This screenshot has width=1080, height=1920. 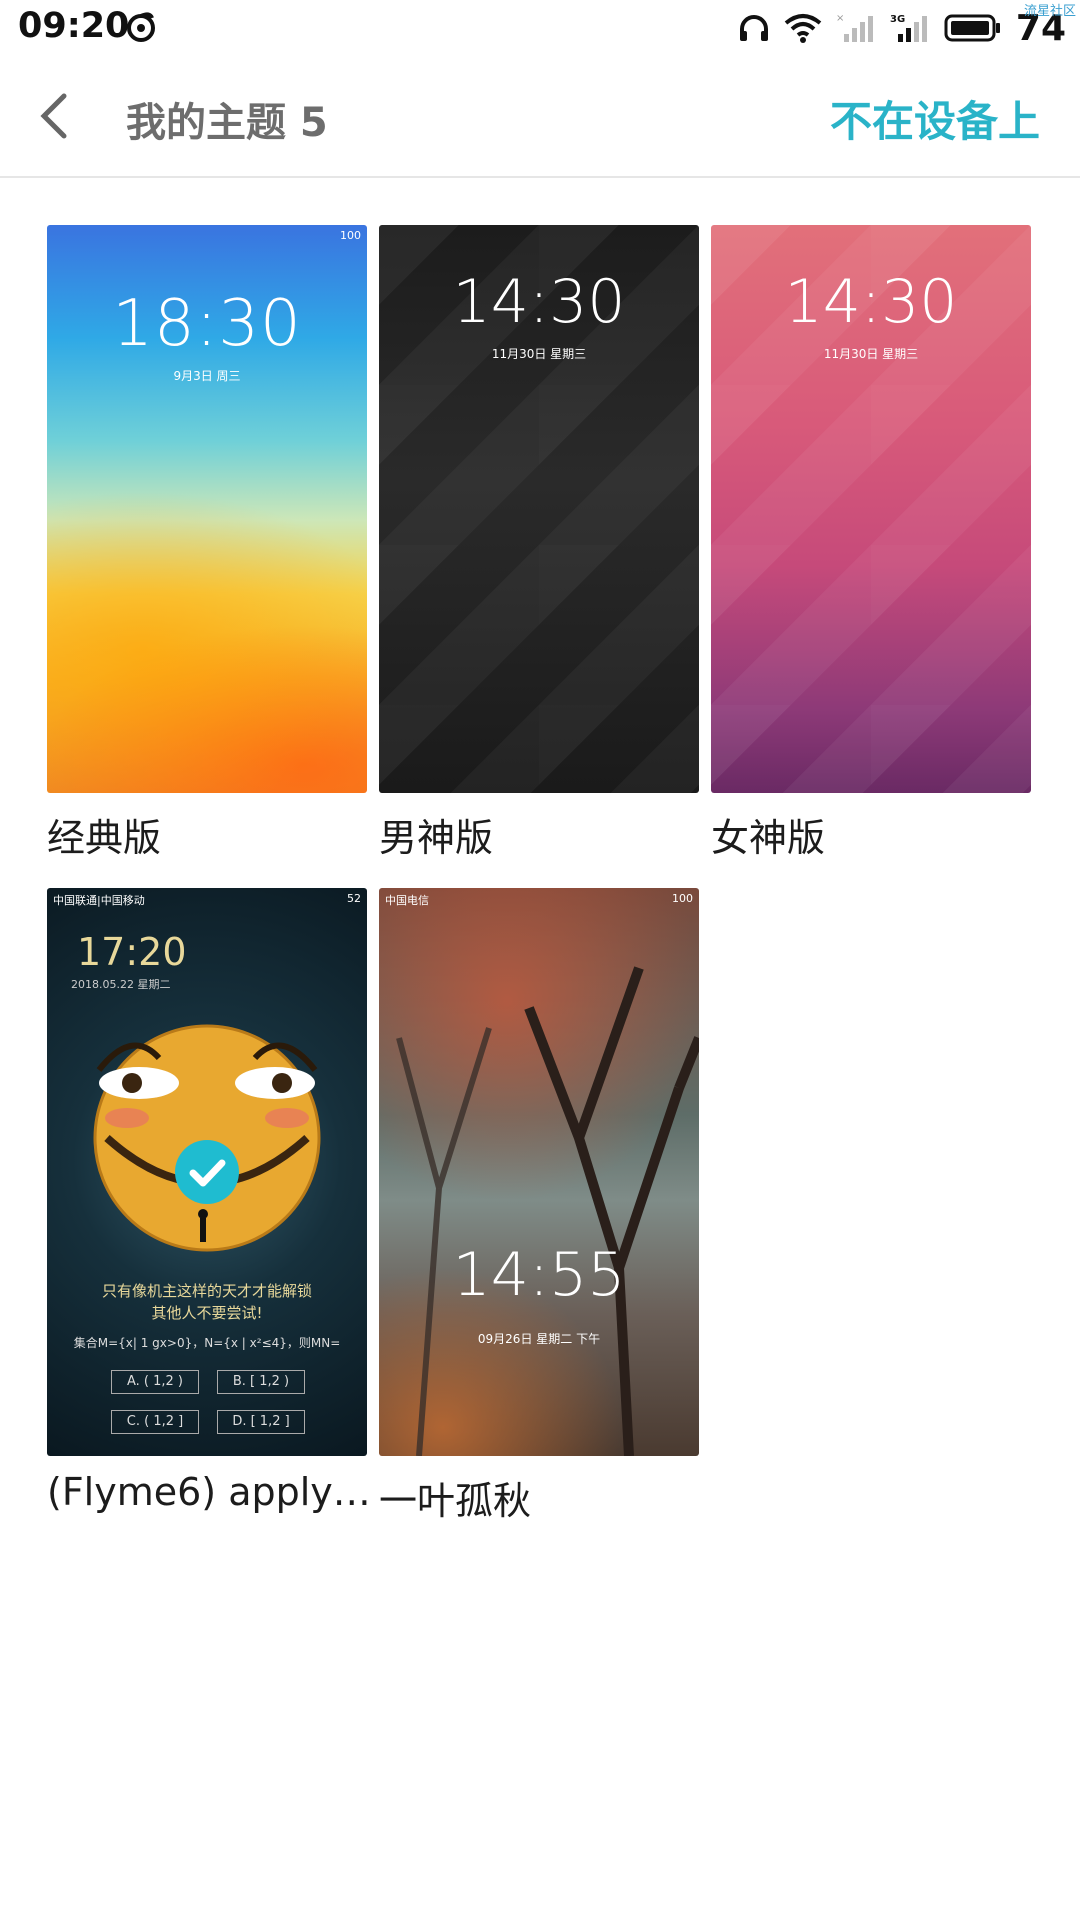 I want to click on status-icons: × 3G 74, so click(x=902, y=28).